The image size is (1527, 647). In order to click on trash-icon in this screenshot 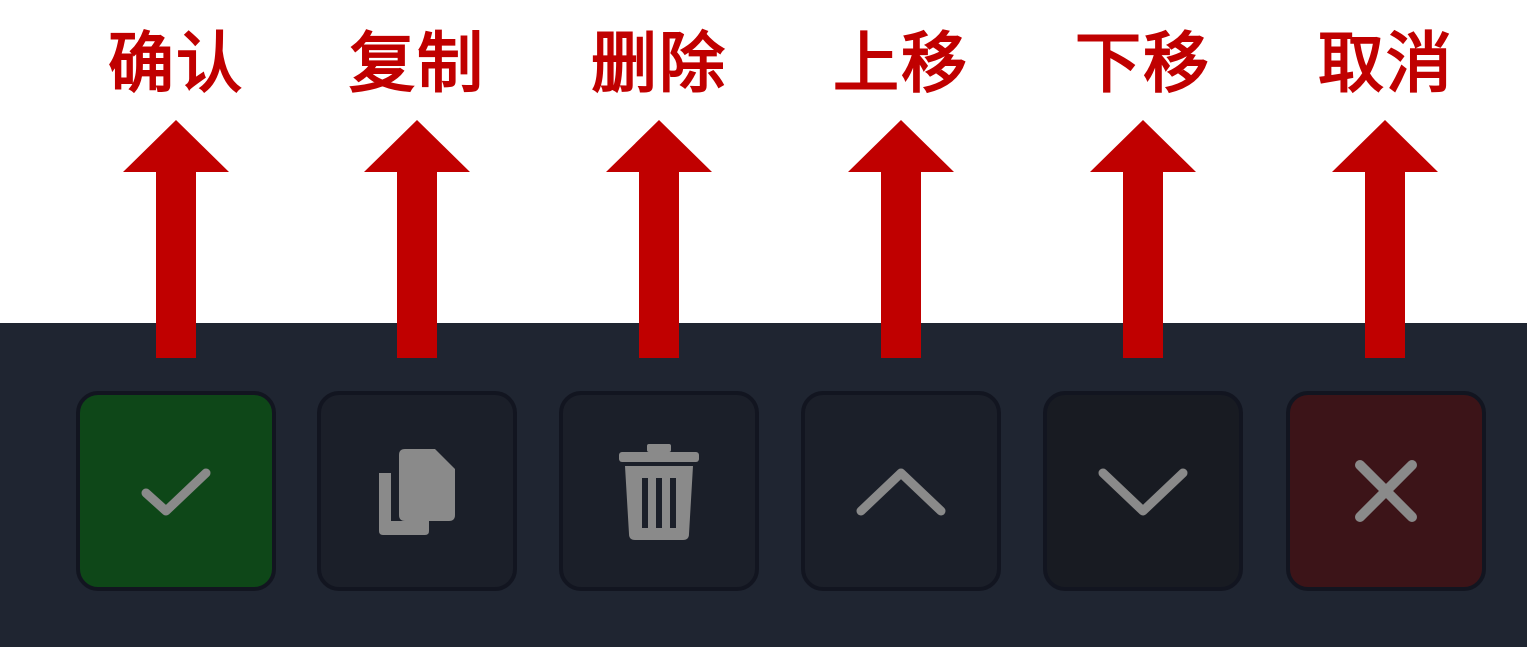, I will do `click(659, 492)`.